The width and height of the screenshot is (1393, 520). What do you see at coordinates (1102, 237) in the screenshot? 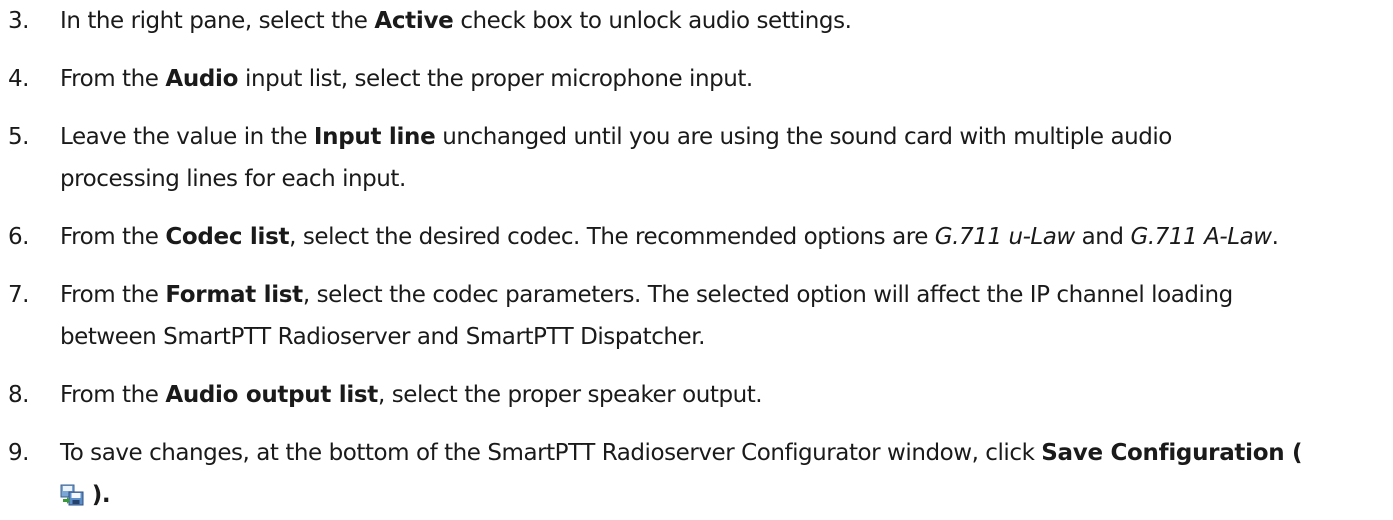
I see `text-run: and` at bounding box center [1102, 237].